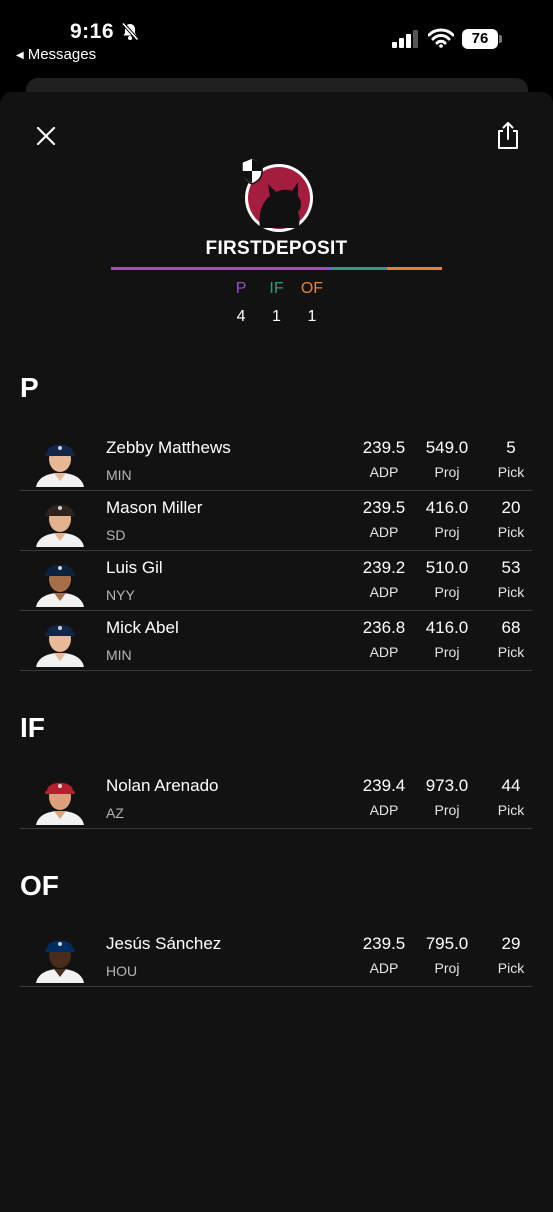 The height and width of the screenshot is (1212, 553). What do you see at coordinates (120, 595) in the screenshot?
I see `player-team: NYY` at bounding box center [120, 595].